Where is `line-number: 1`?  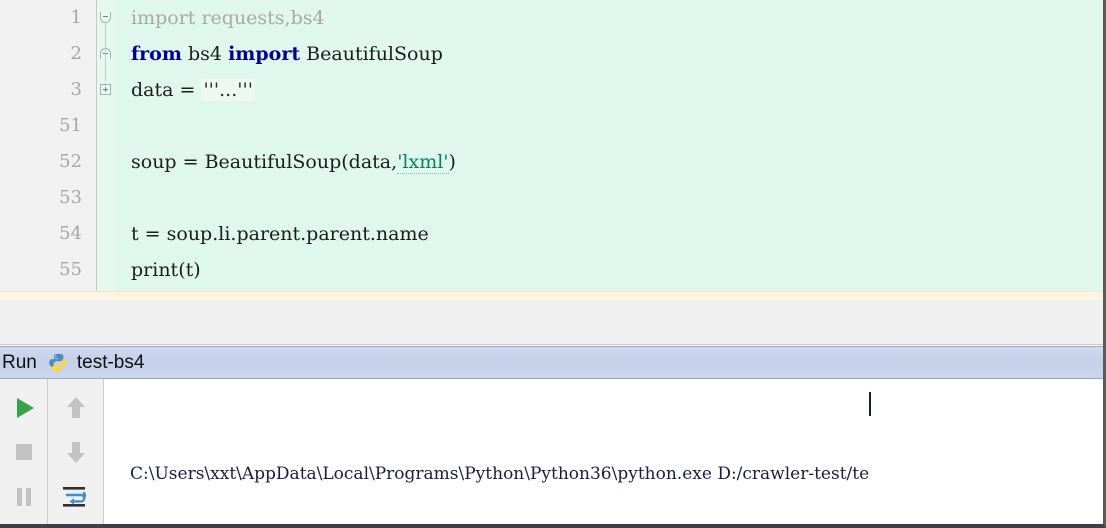 line-number: 1 is located at coordinates (76, 17).